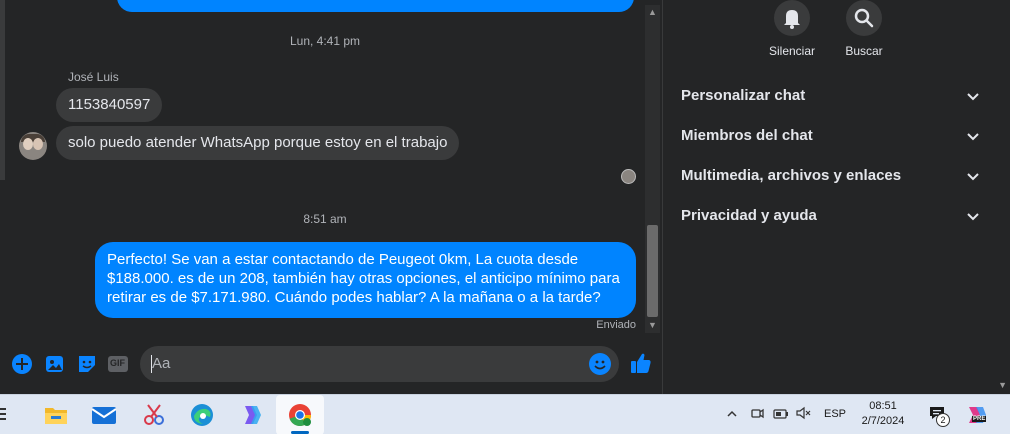 The height and width of the screenshot is (434, 1010). I want to click on search-label: Buscar, so click(864, 51).